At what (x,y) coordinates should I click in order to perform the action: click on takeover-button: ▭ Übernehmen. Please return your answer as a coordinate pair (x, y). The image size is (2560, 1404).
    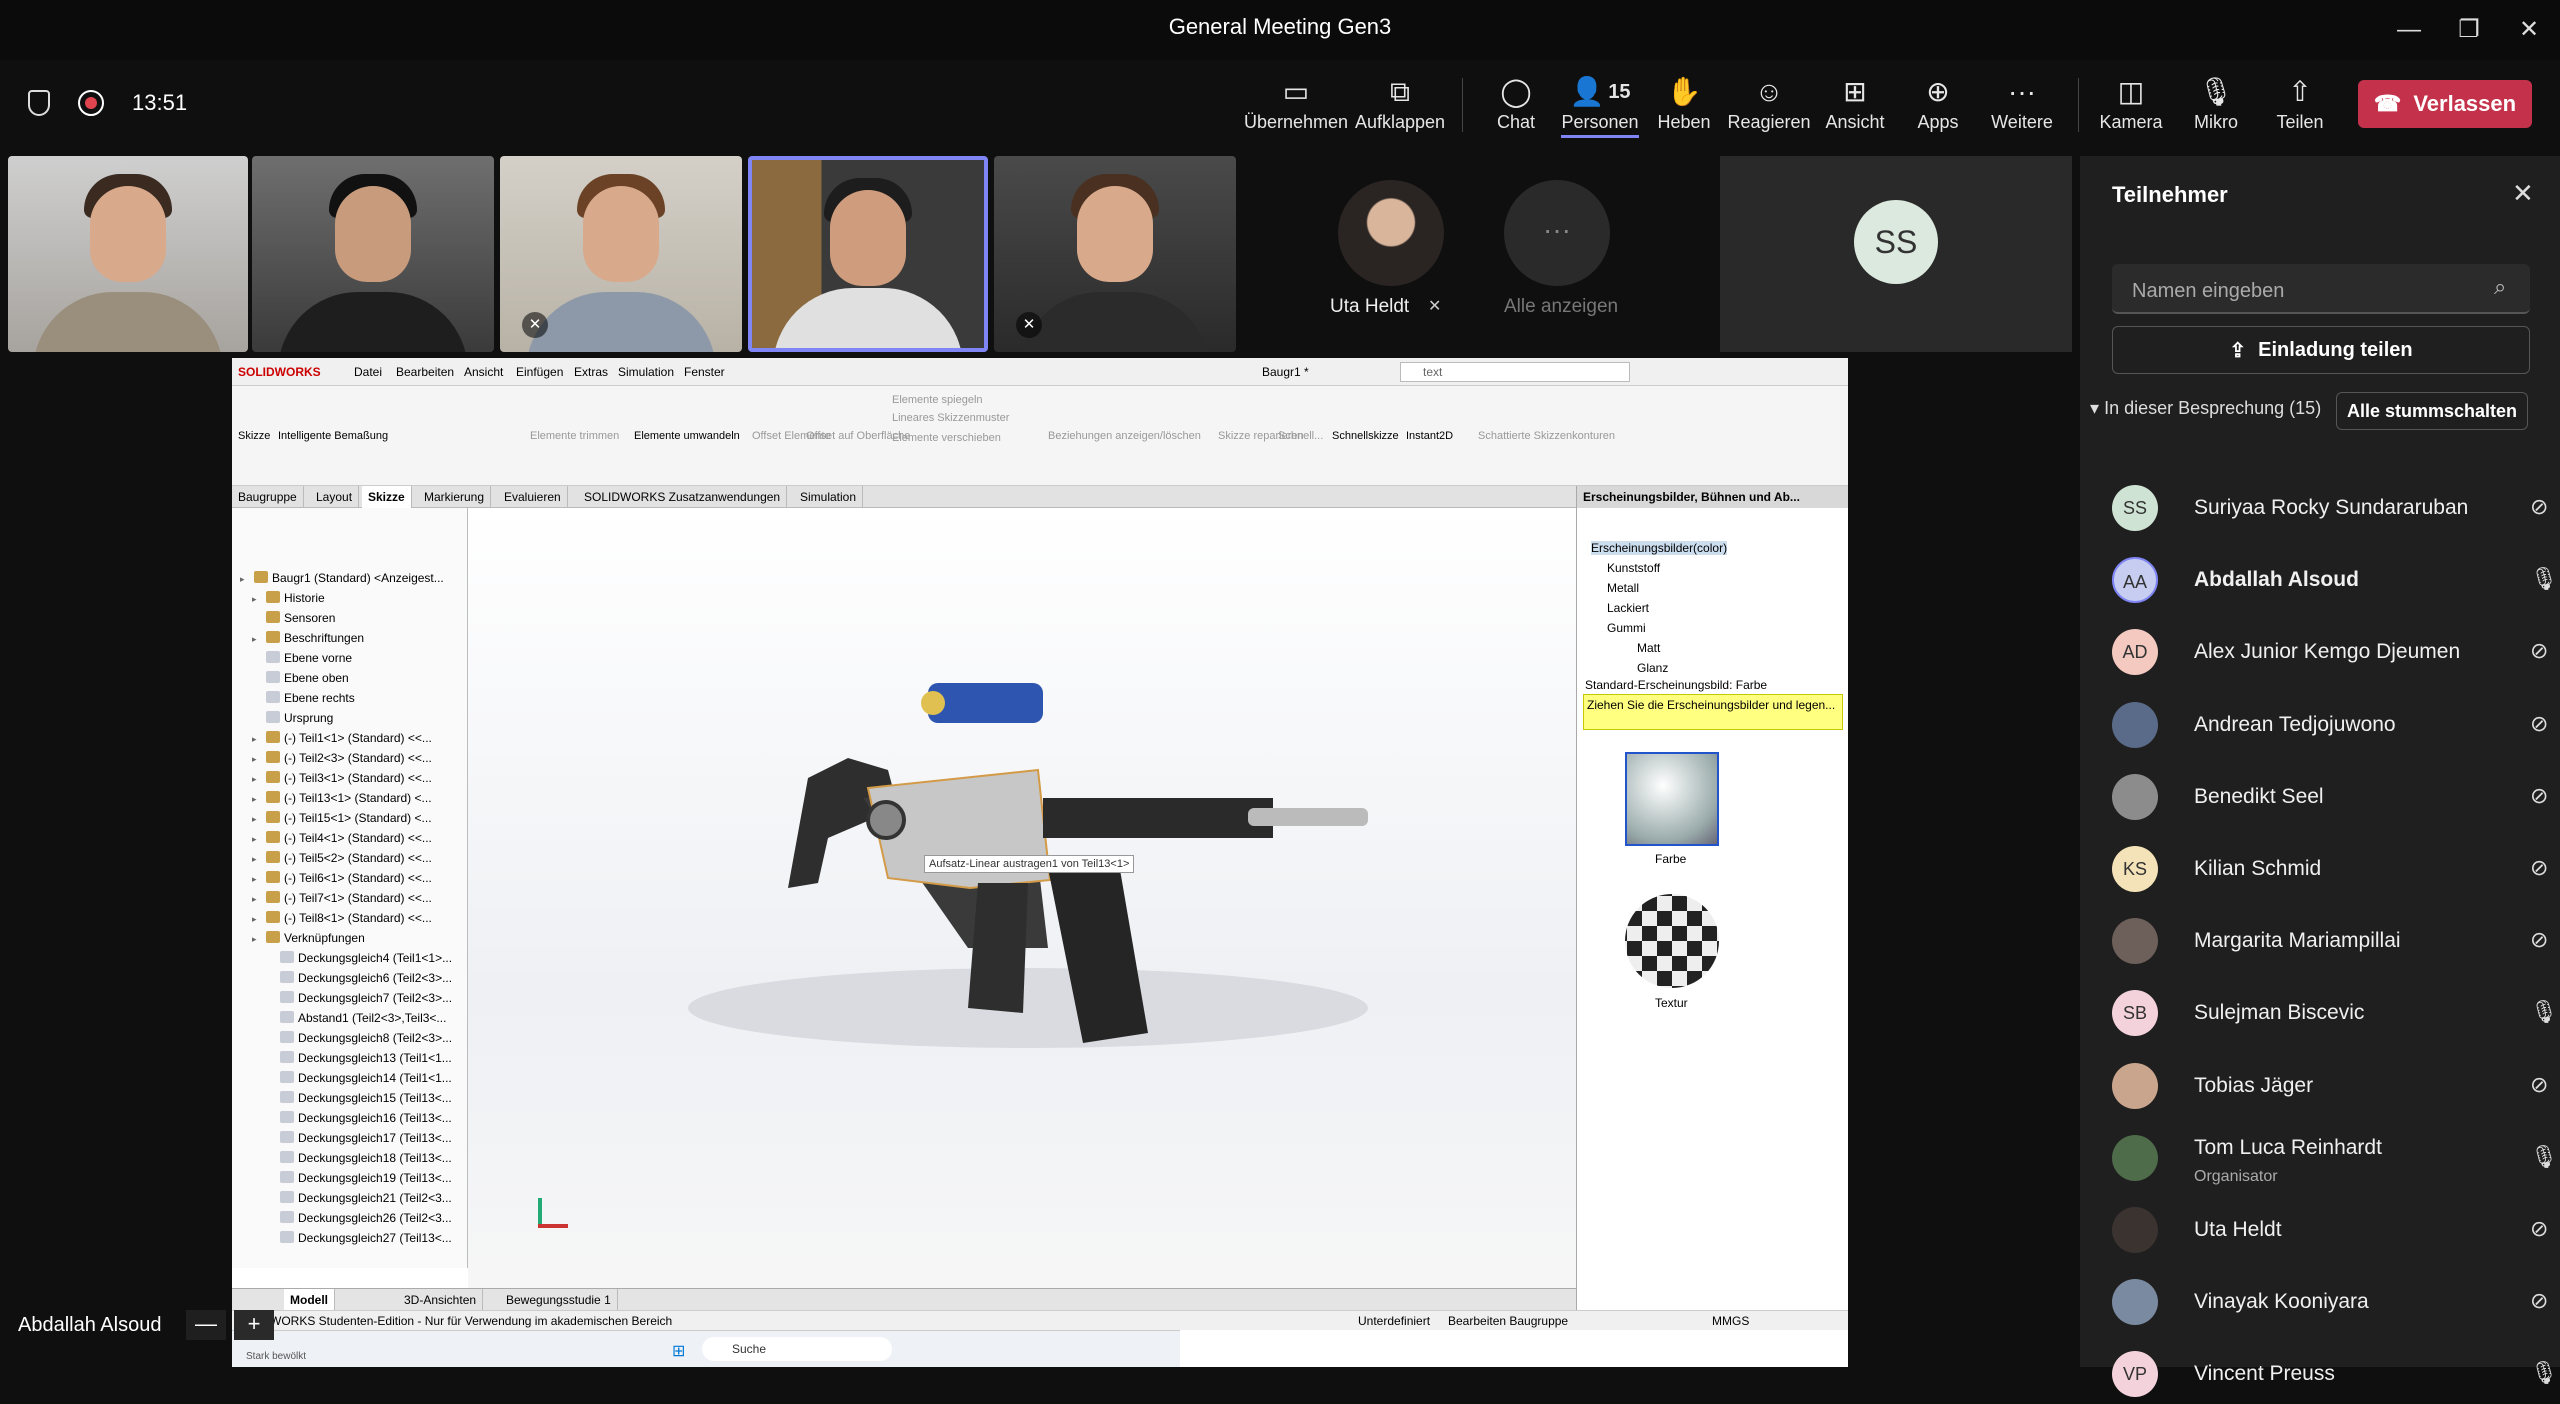
    Looking at the image, I should click on (1296, 107).